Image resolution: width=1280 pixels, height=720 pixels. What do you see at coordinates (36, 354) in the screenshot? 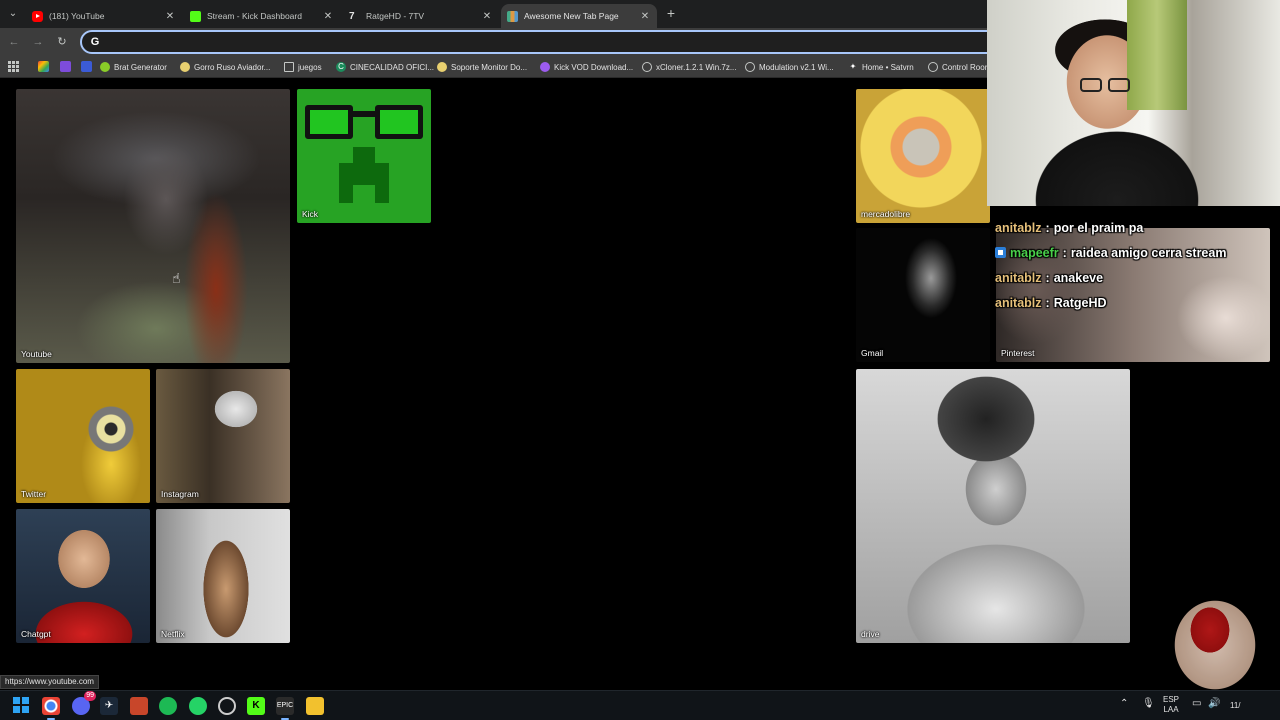
I see `shortcut-label: Youtube` at bounding box center [36, 354].